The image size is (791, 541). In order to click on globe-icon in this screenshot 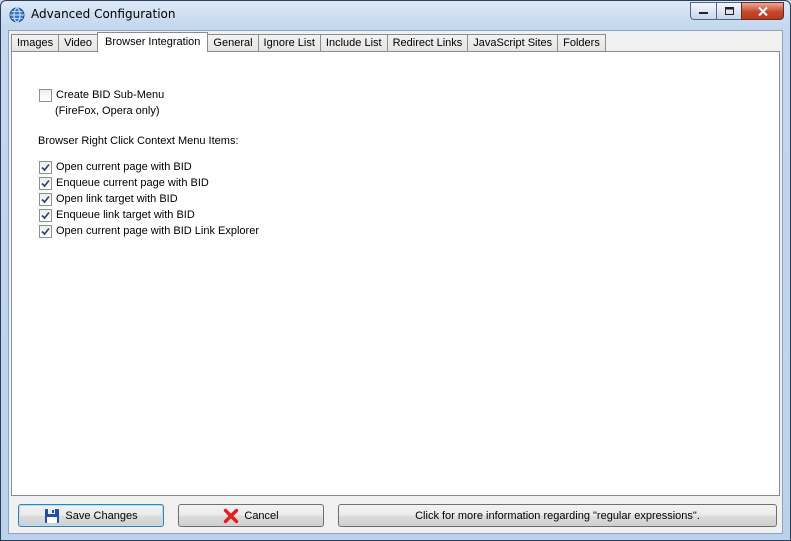, I will do `click(17, 15)`.